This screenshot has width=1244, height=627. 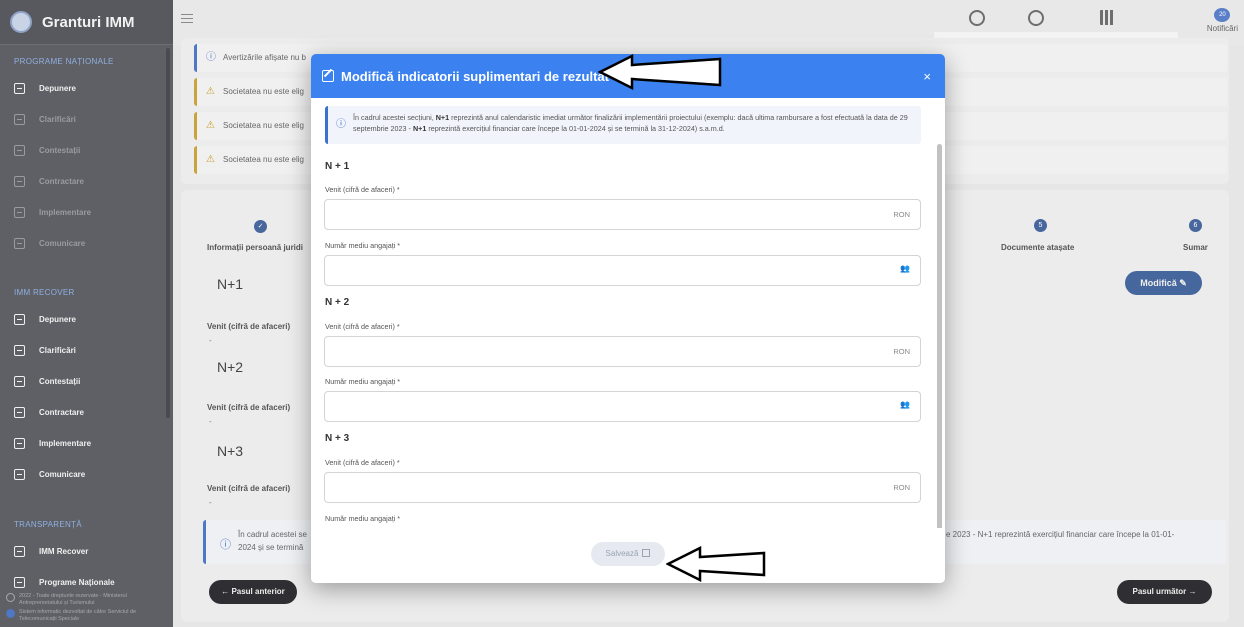 What do you see at coordinates (716, 564) in the screenshot?
I see `annotation-arrow-save` at bounding box center [716, 564].